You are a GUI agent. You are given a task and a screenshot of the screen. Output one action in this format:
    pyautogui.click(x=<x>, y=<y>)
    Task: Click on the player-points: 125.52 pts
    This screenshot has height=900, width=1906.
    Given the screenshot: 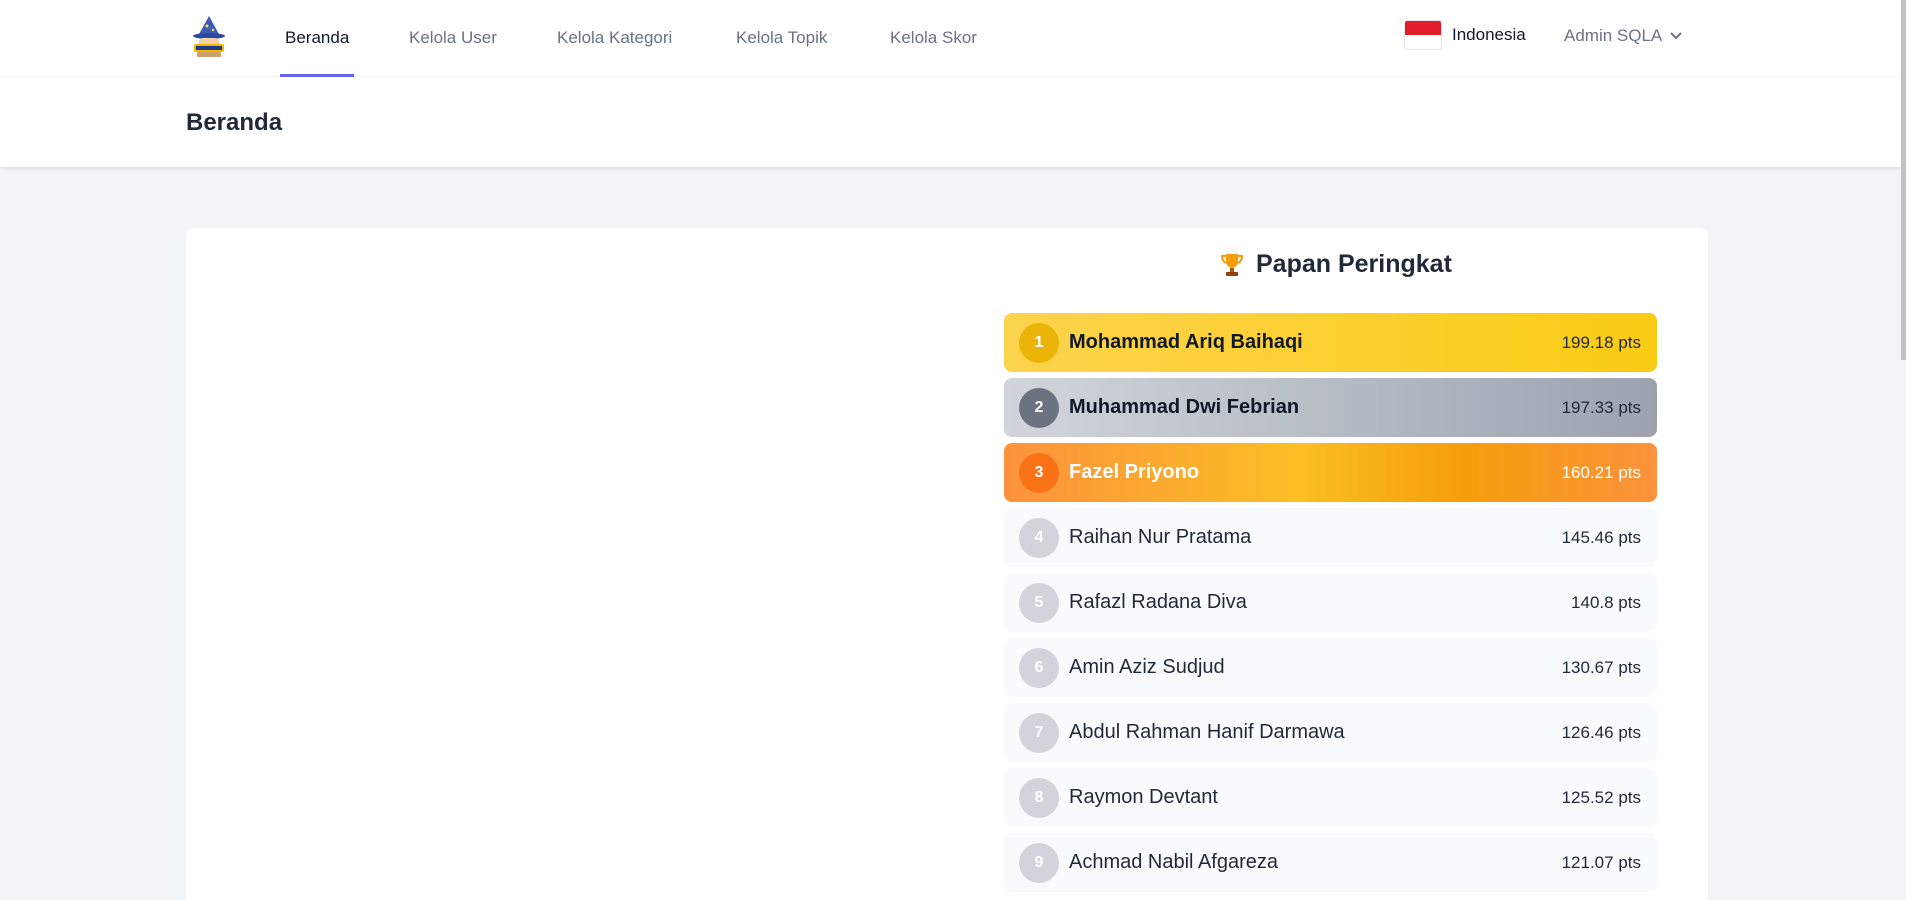 What is the action you would take?
    pyautogui.click(x=1601, y=797)
    